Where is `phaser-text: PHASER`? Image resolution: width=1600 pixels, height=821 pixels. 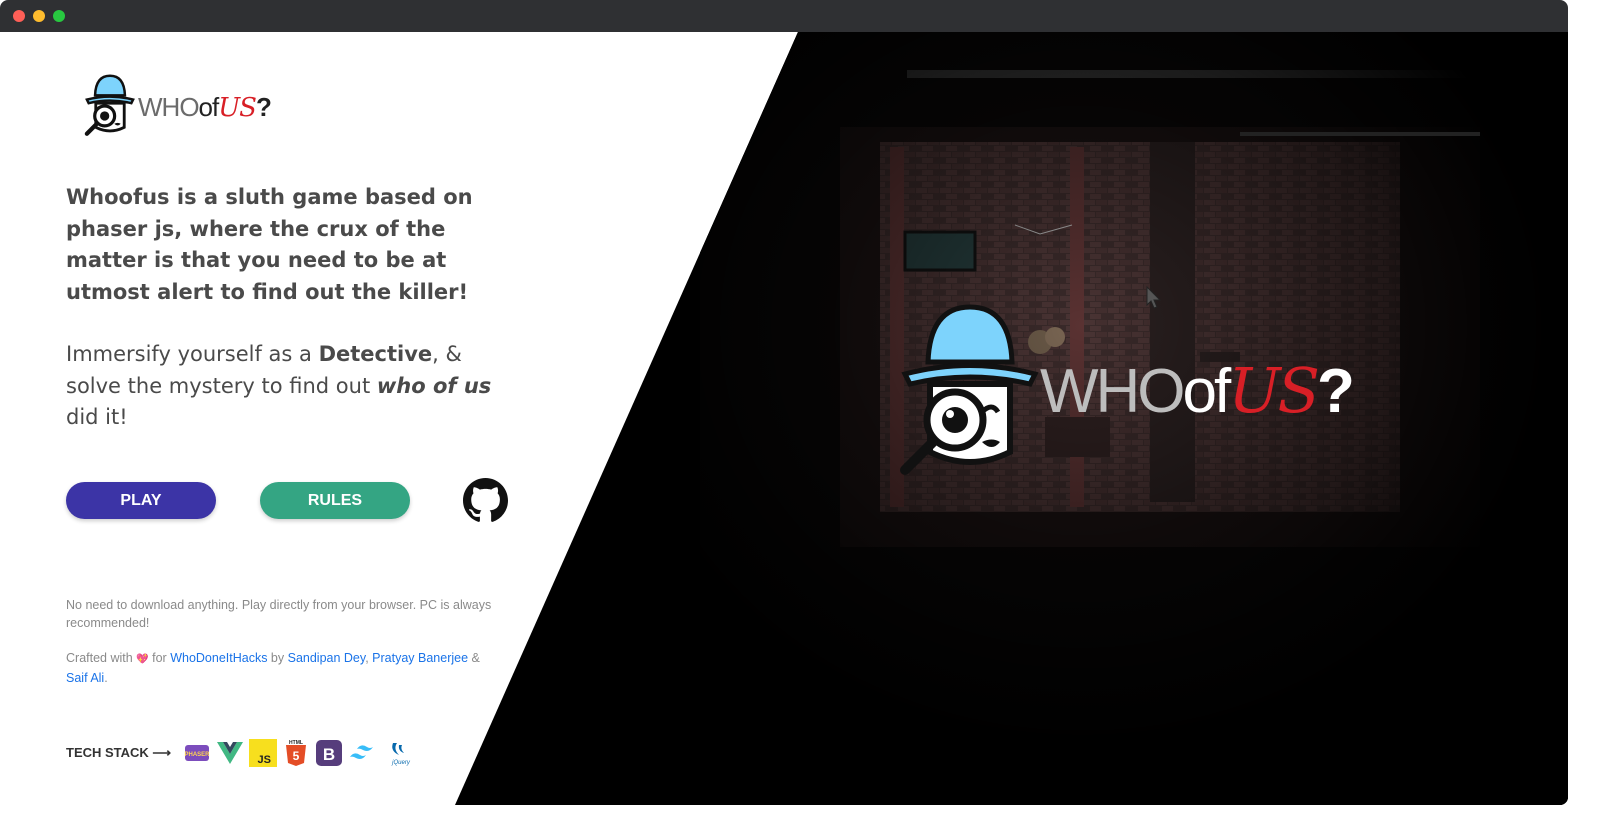 phaser-text: PHASER is located at coordinates (198, 755).